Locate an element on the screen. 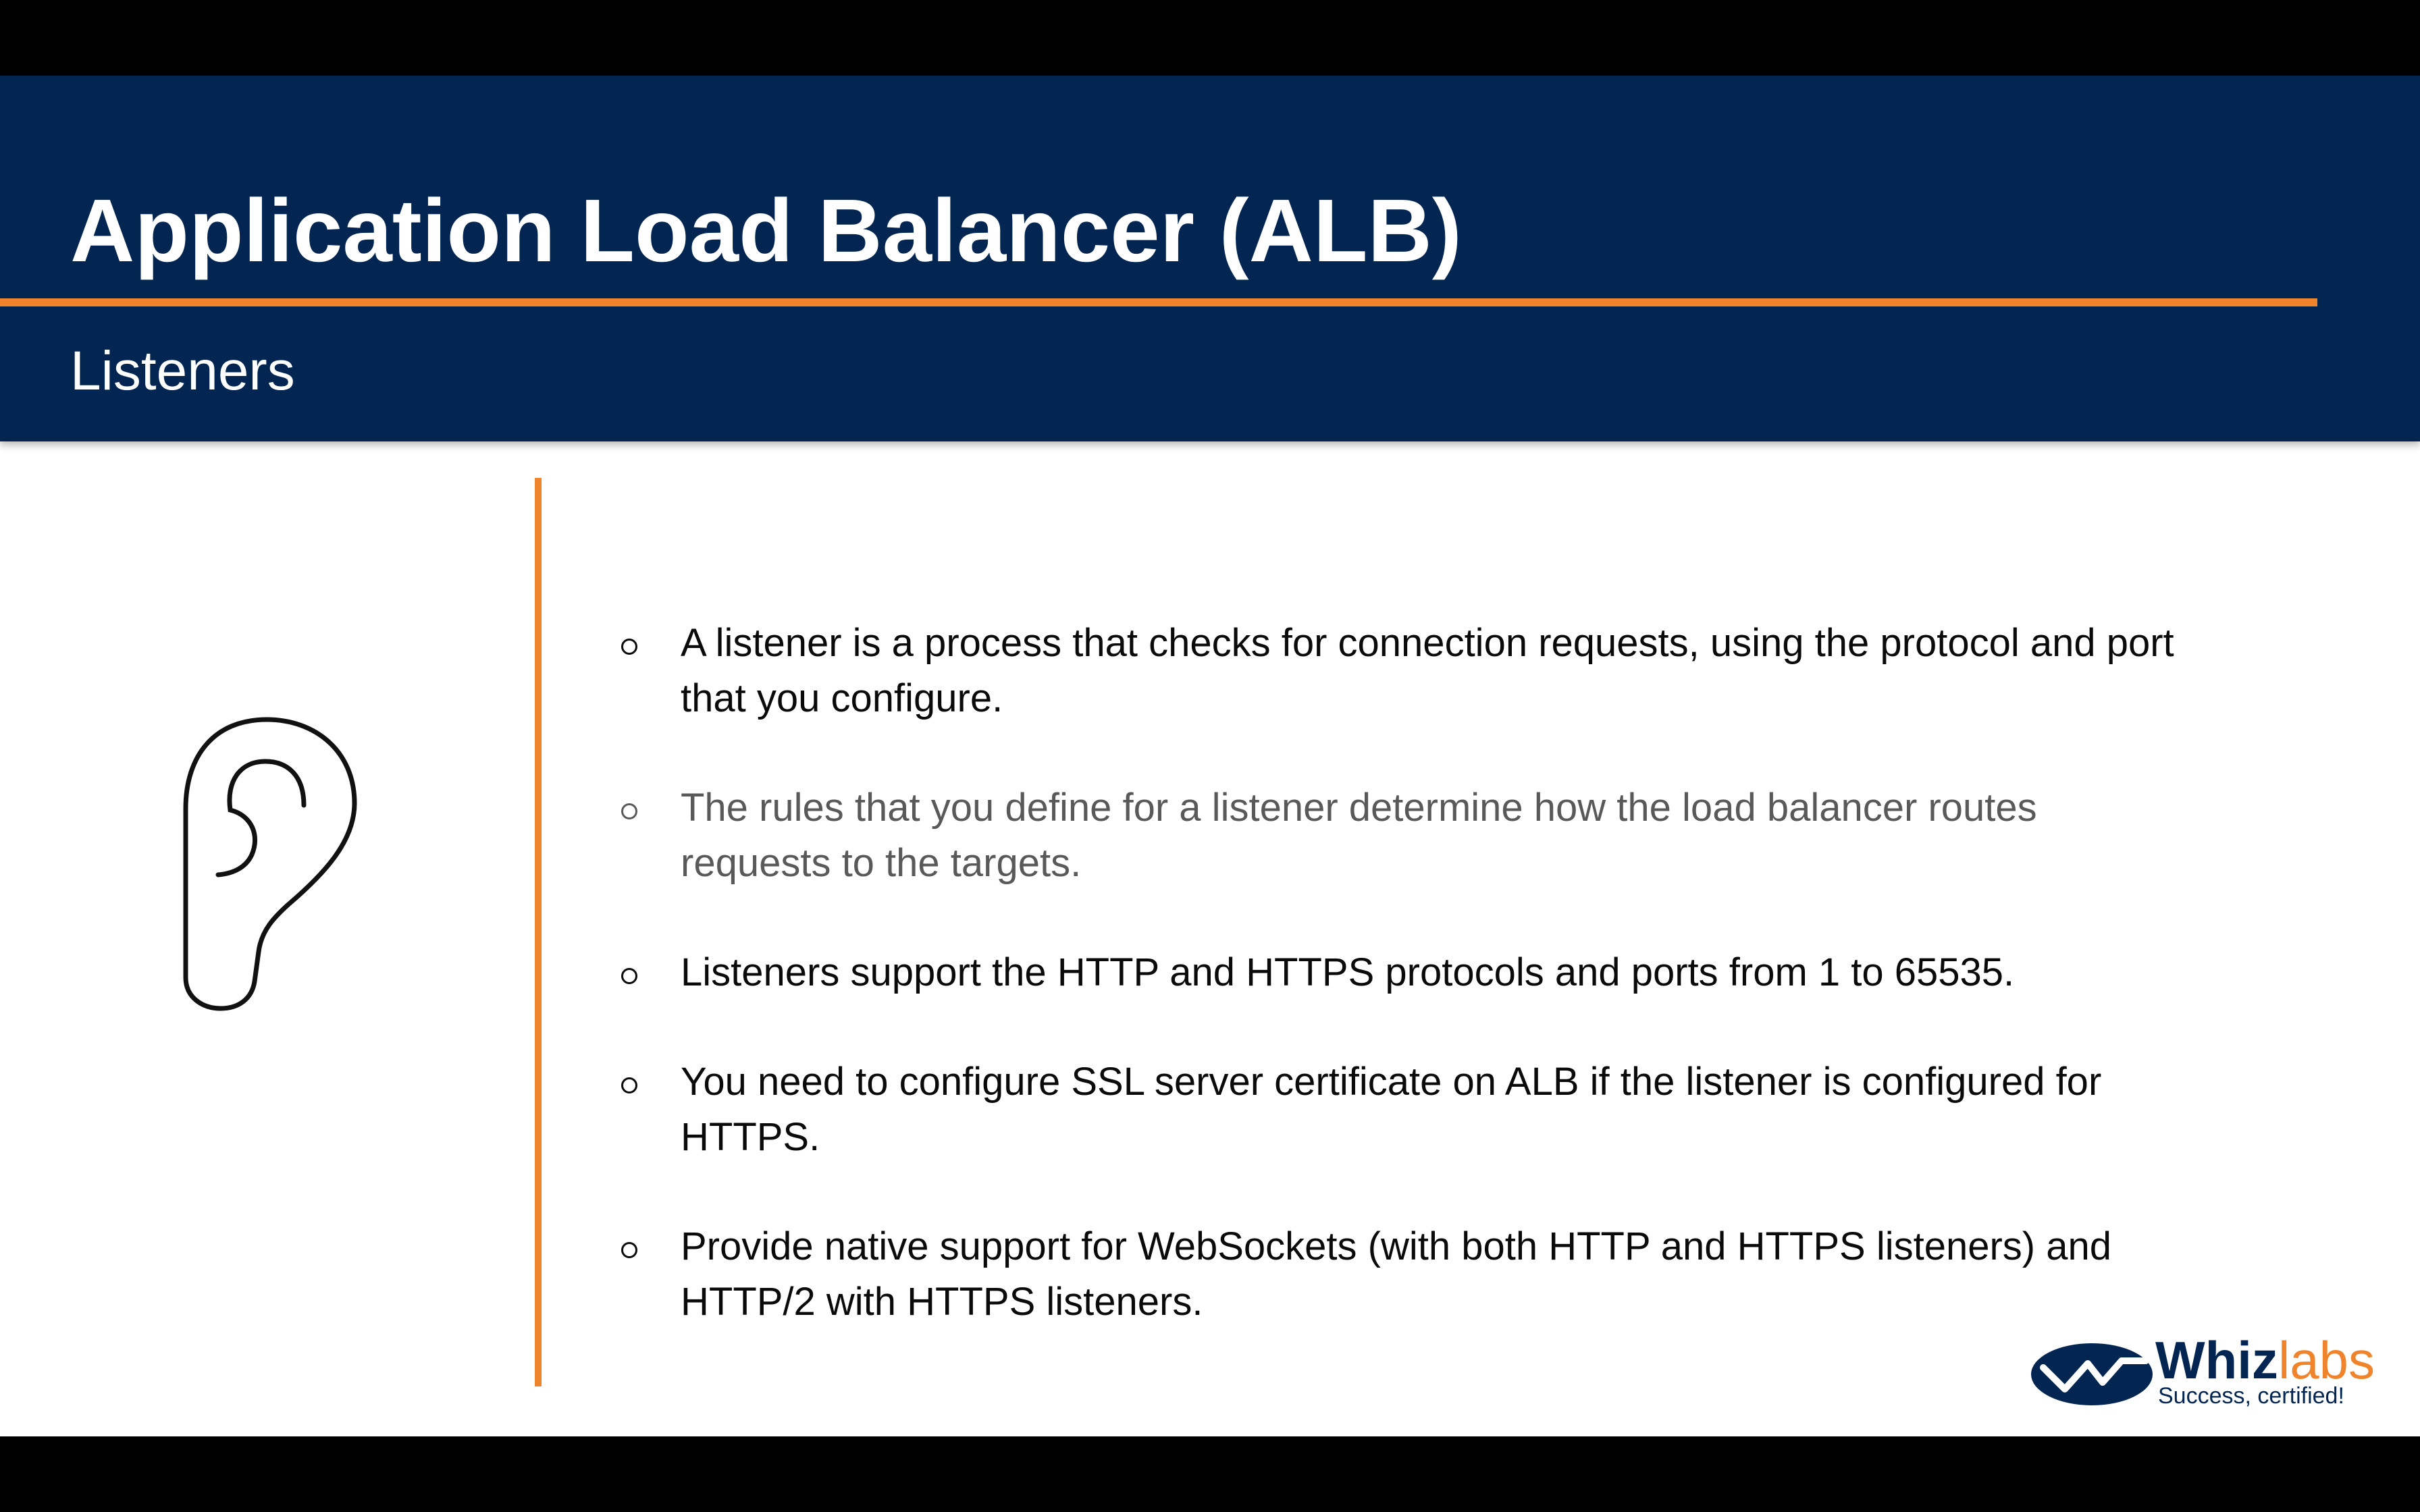 This screenshot has height=1512, width=2420. logo-wordmark-primary: Whiz is located at coordinates (2216, 1360).